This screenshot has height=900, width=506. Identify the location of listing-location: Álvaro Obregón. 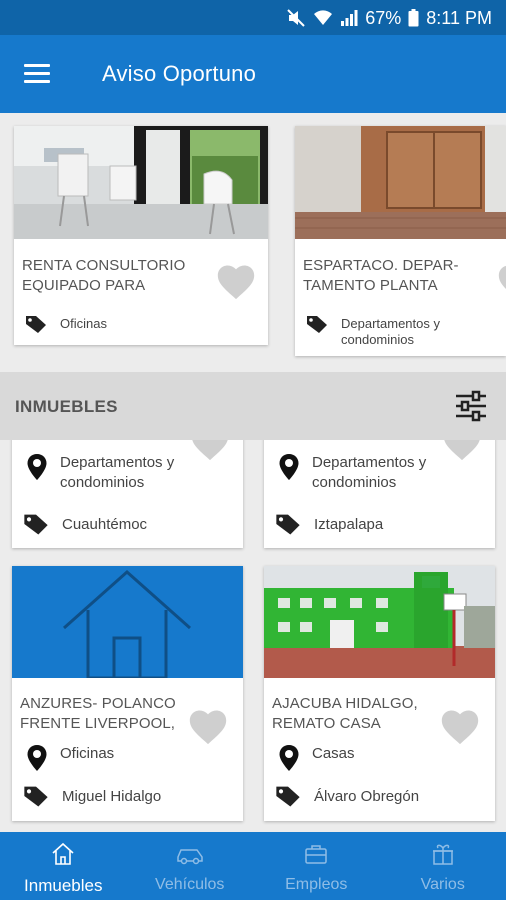
(381, 796).